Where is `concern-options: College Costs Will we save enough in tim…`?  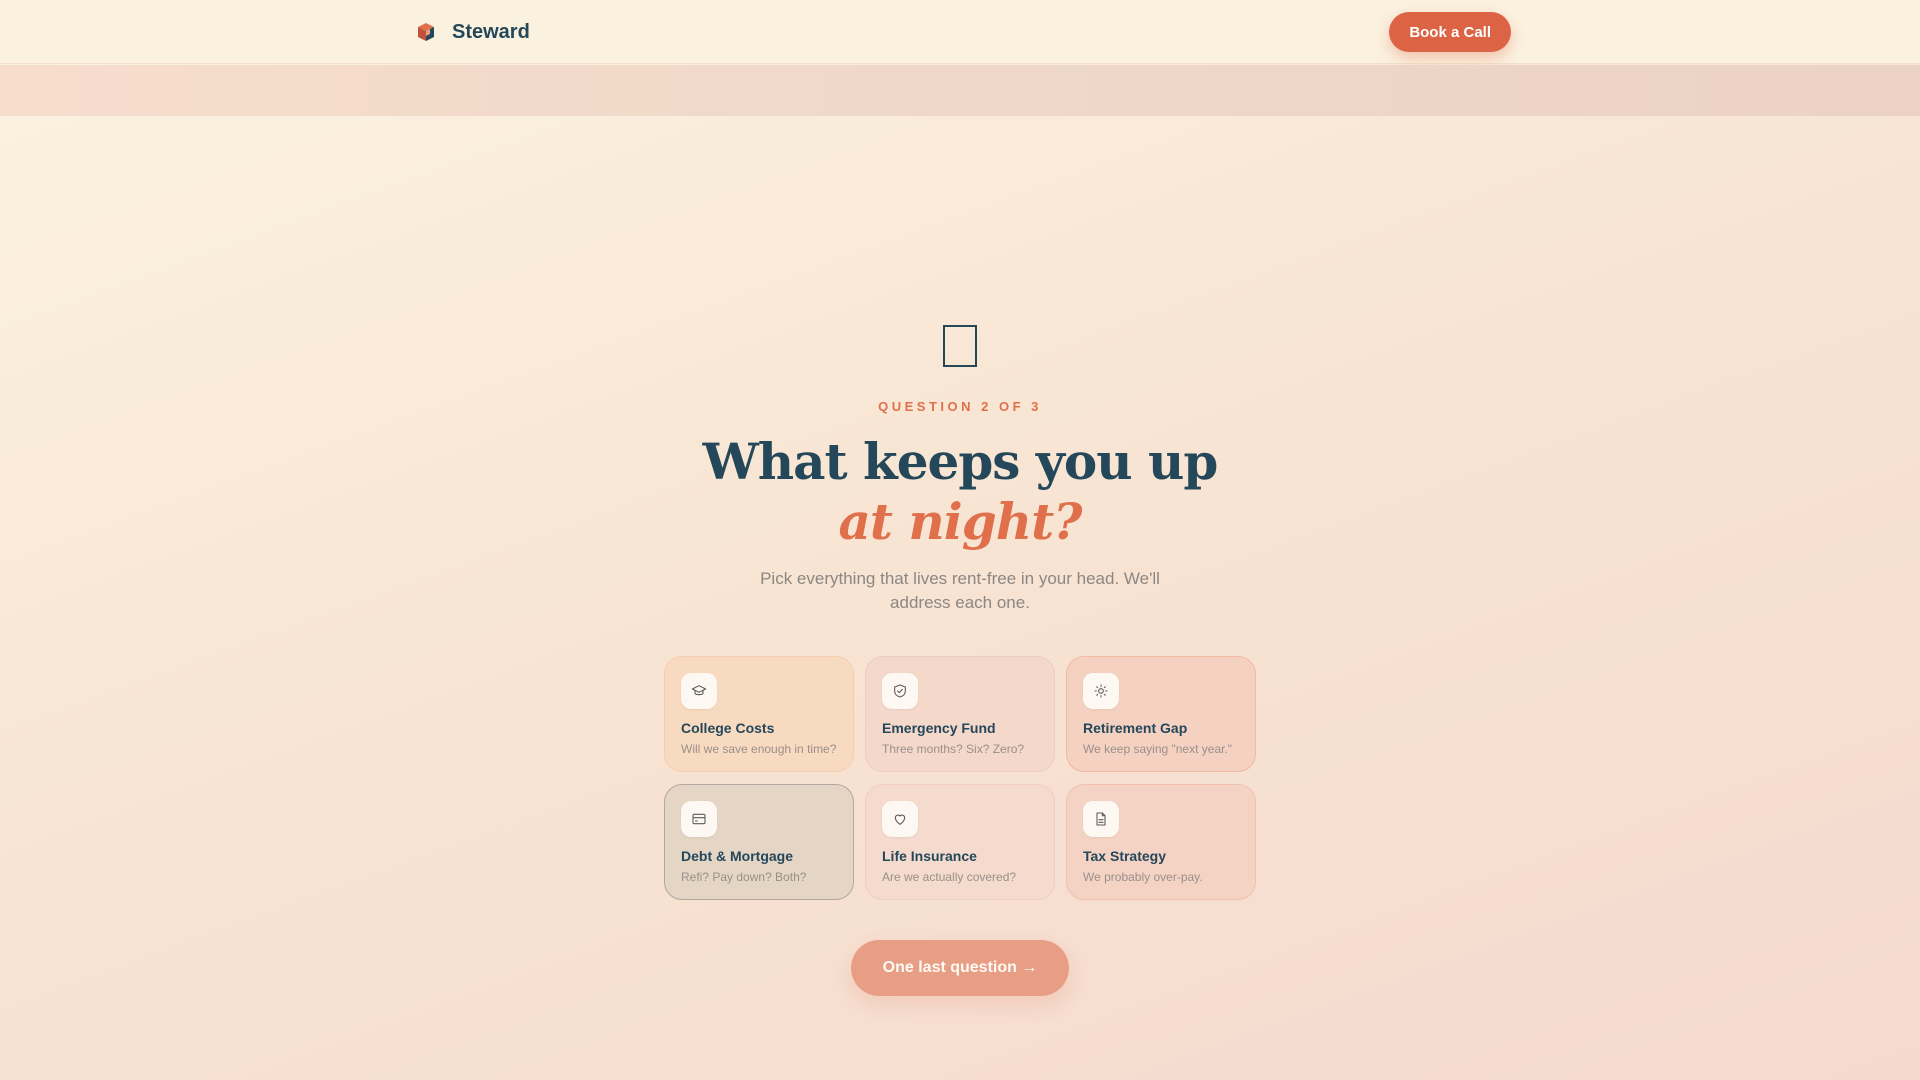 concern-options: College Costs Will we save enough in tim… is located at coordinates (960, 778).